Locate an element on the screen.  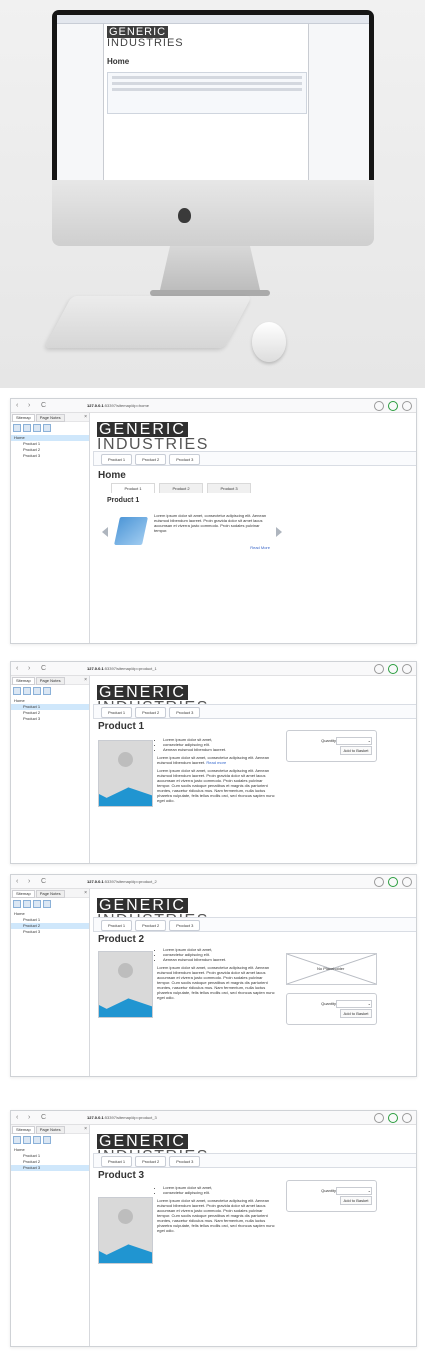
mini-page-title: Home is located at coordinates (118, 61).